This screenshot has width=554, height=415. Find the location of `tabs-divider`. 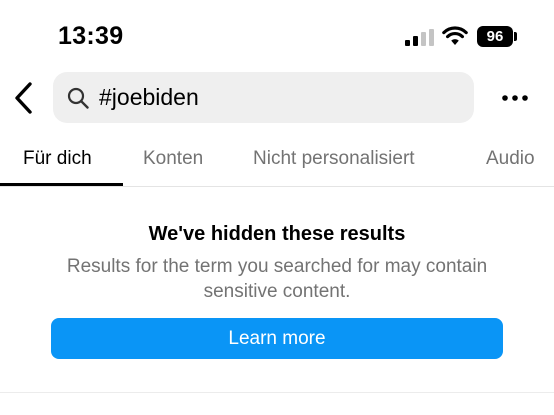

tabs-divider is located at coordinates (277, 186).